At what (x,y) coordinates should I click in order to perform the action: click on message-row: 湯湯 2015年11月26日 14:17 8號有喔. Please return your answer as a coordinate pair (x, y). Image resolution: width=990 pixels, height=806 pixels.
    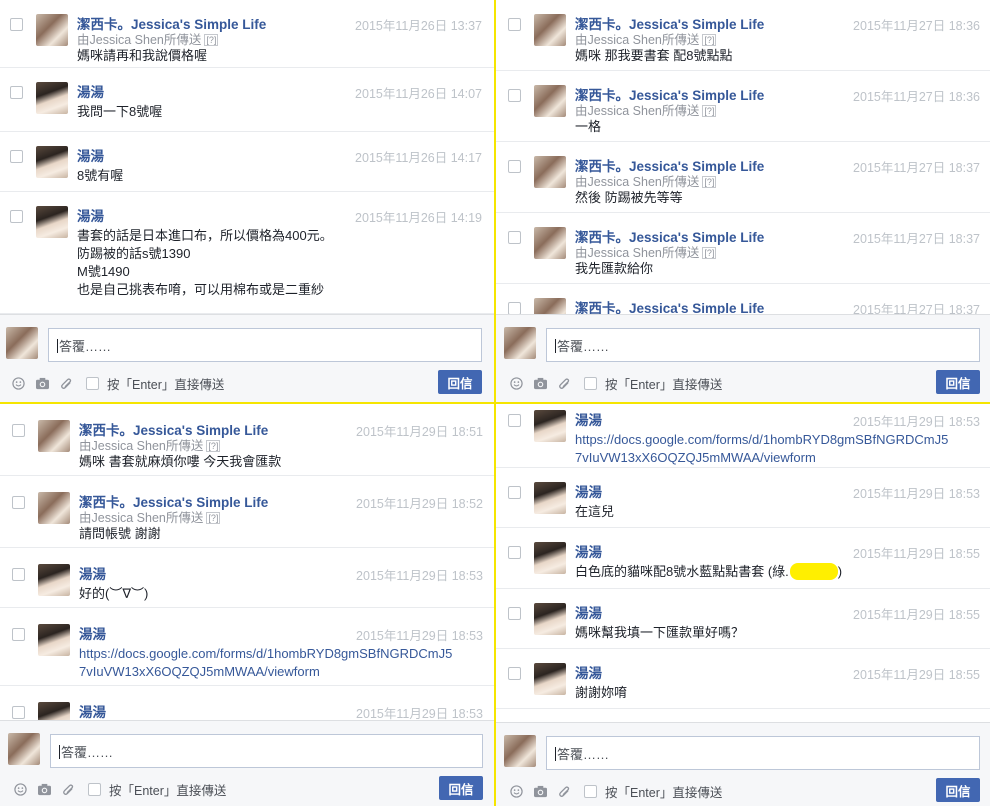
    Looking at the image, I should click on (247, 162).